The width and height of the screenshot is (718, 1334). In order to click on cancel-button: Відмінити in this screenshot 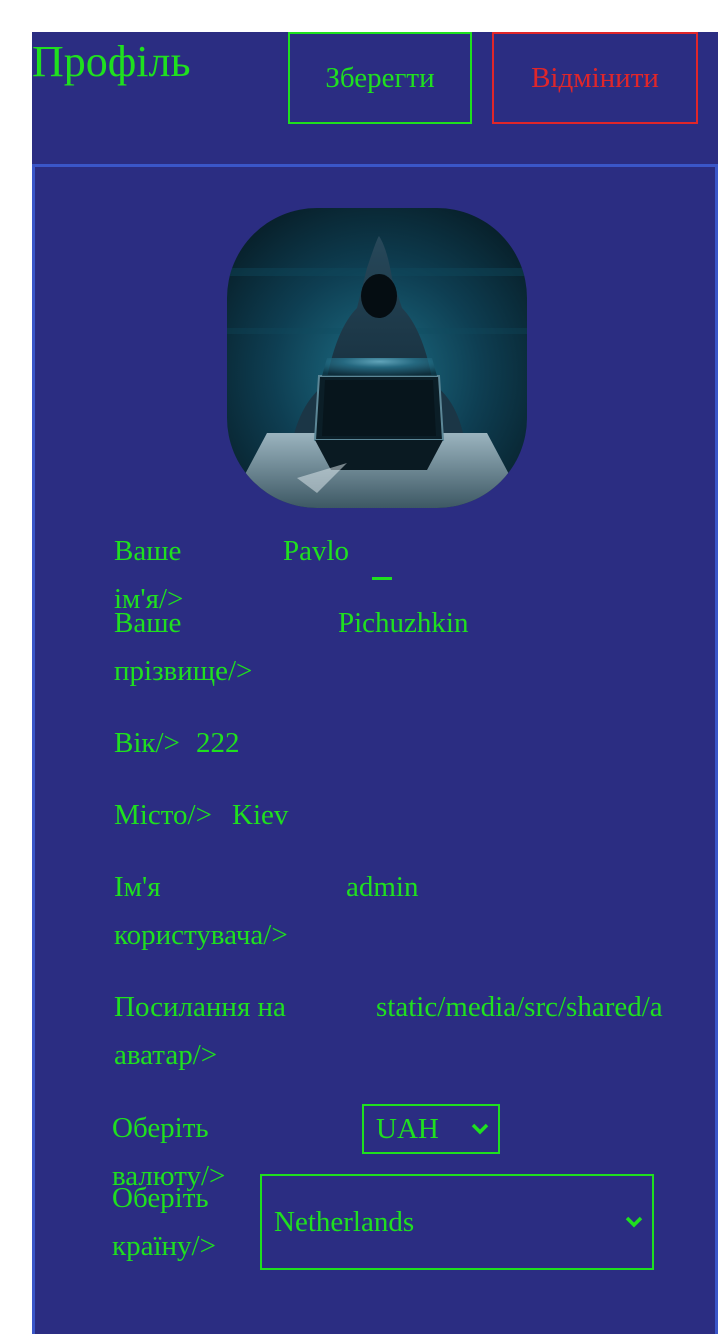, I will do `click(595, 78)`.